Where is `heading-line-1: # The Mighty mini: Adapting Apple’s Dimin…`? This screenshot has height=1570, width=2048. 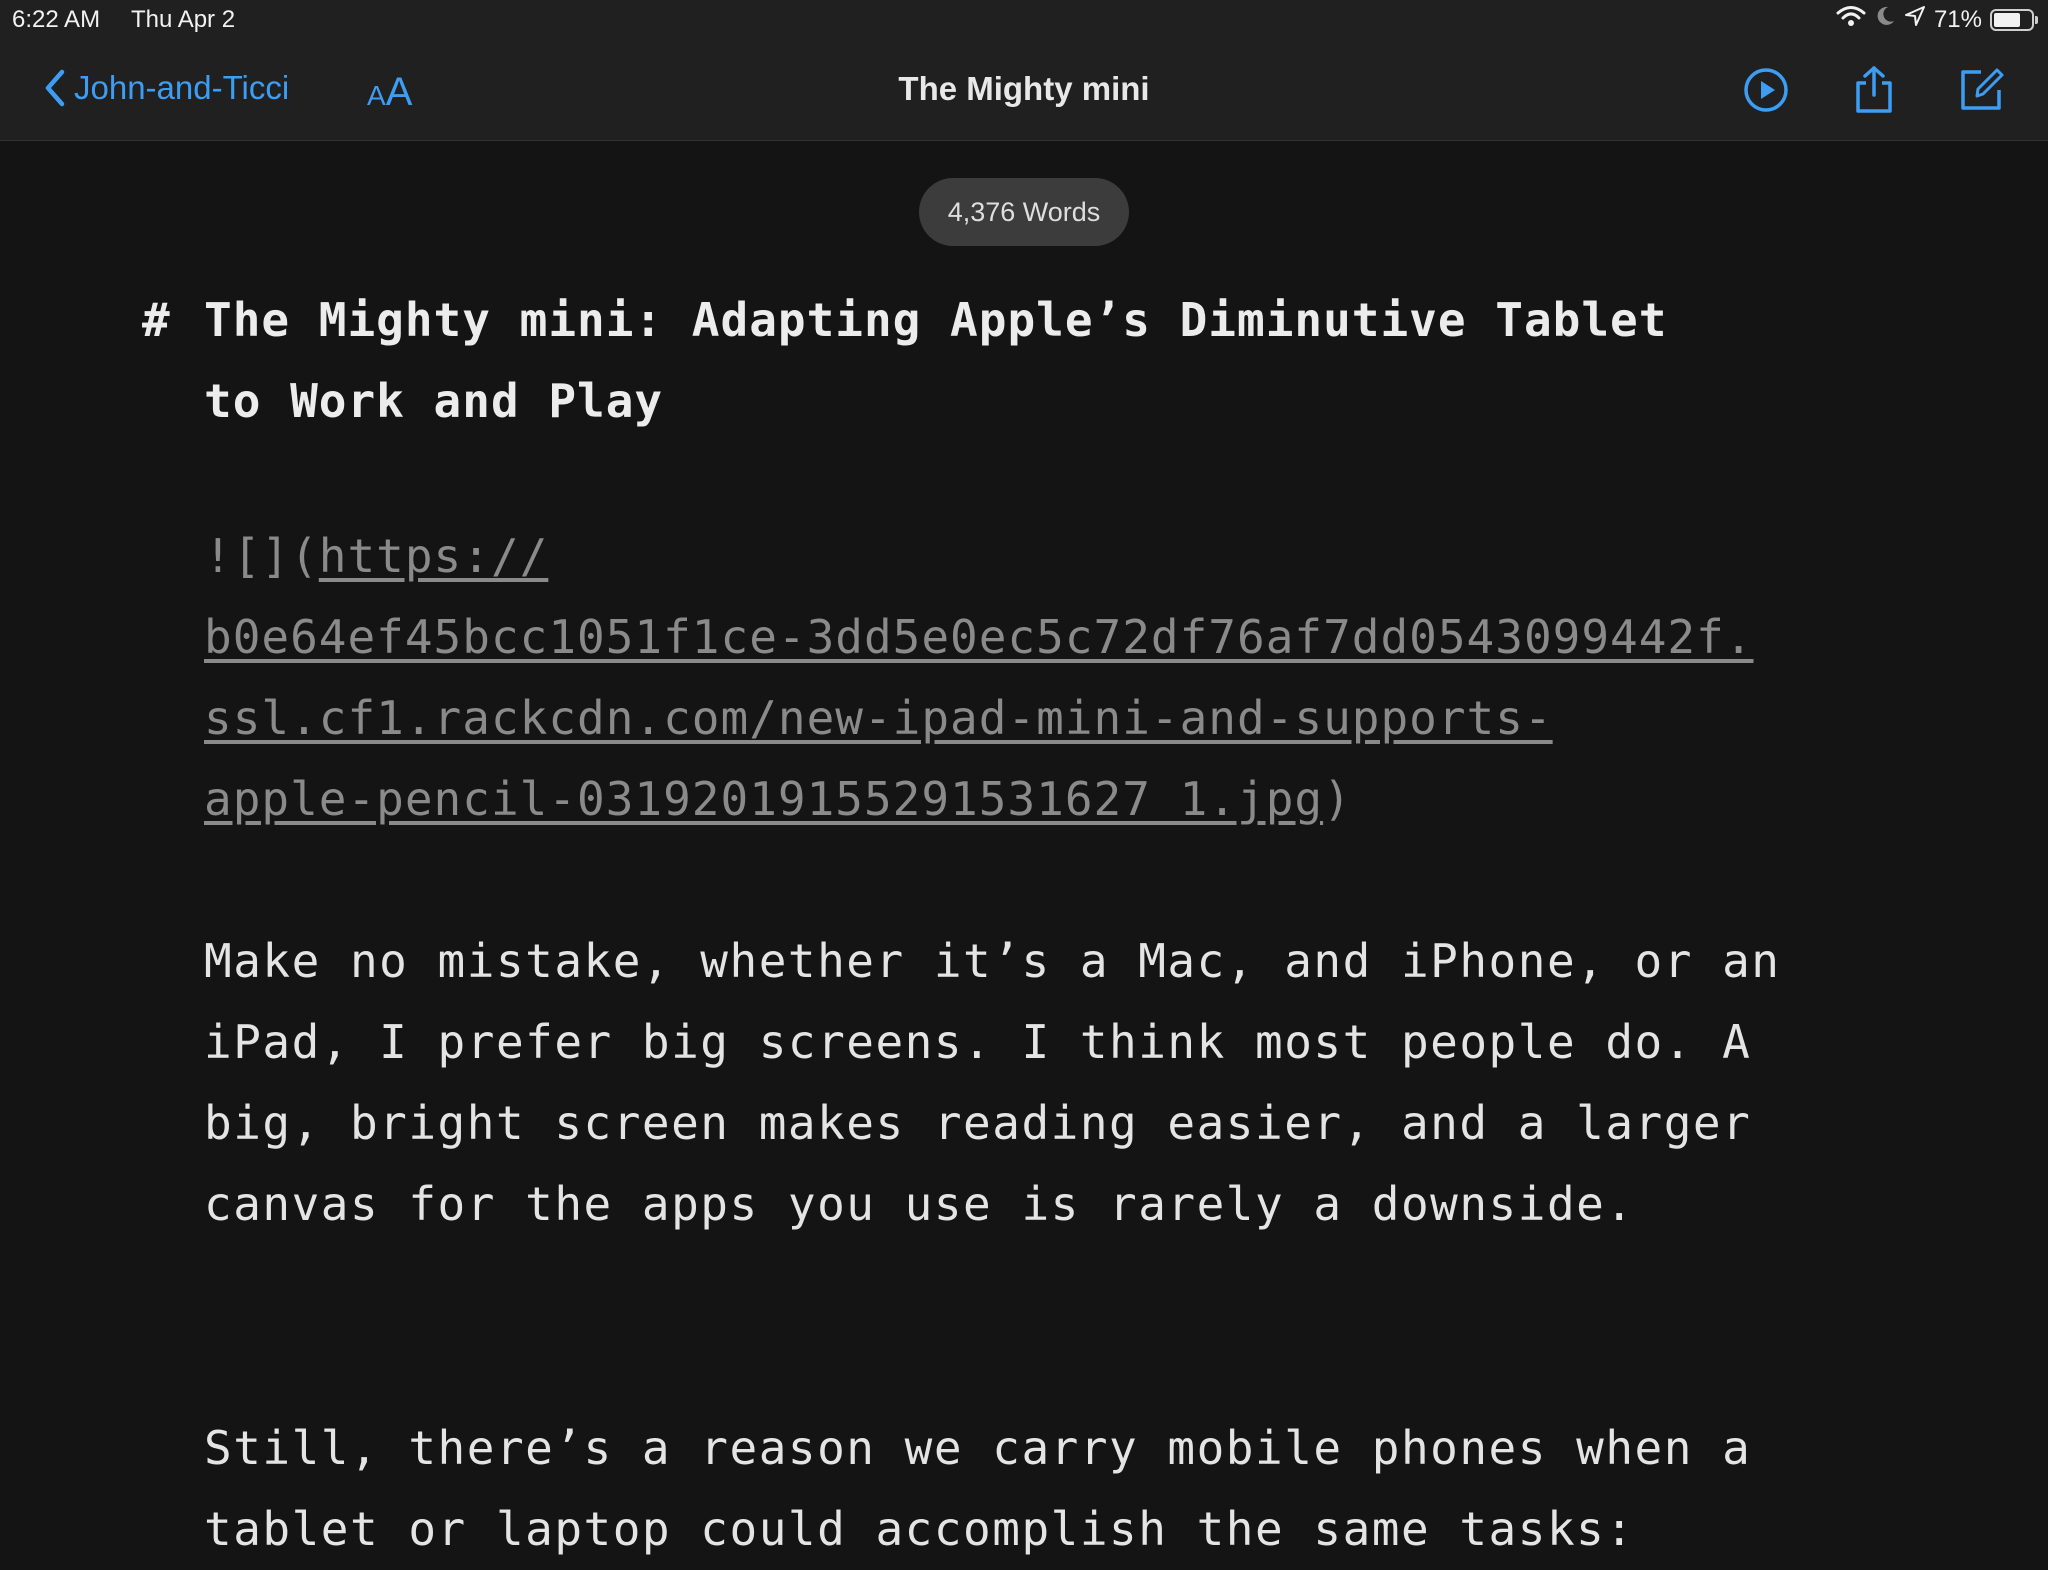 heading-line-1: # The Mighty mini: Adapting Apple’s Dimin… is located at coordinates (1032, 320).